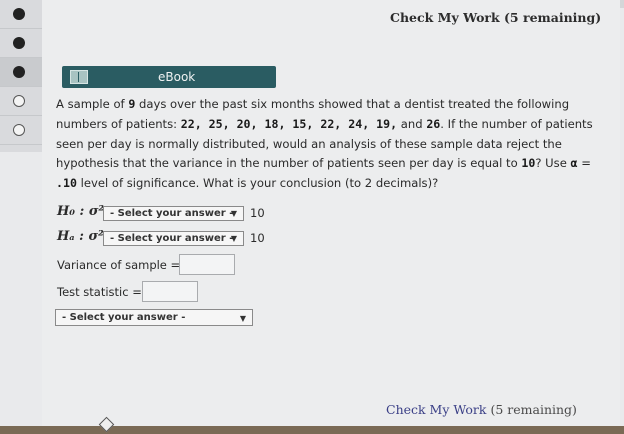 Image resolution: width=624 pixels, height=434 pixels. What do you see at coordinates (66, 183) in the screenshot?
I see `alpha-value: .10` at bounding box center [66, 183].